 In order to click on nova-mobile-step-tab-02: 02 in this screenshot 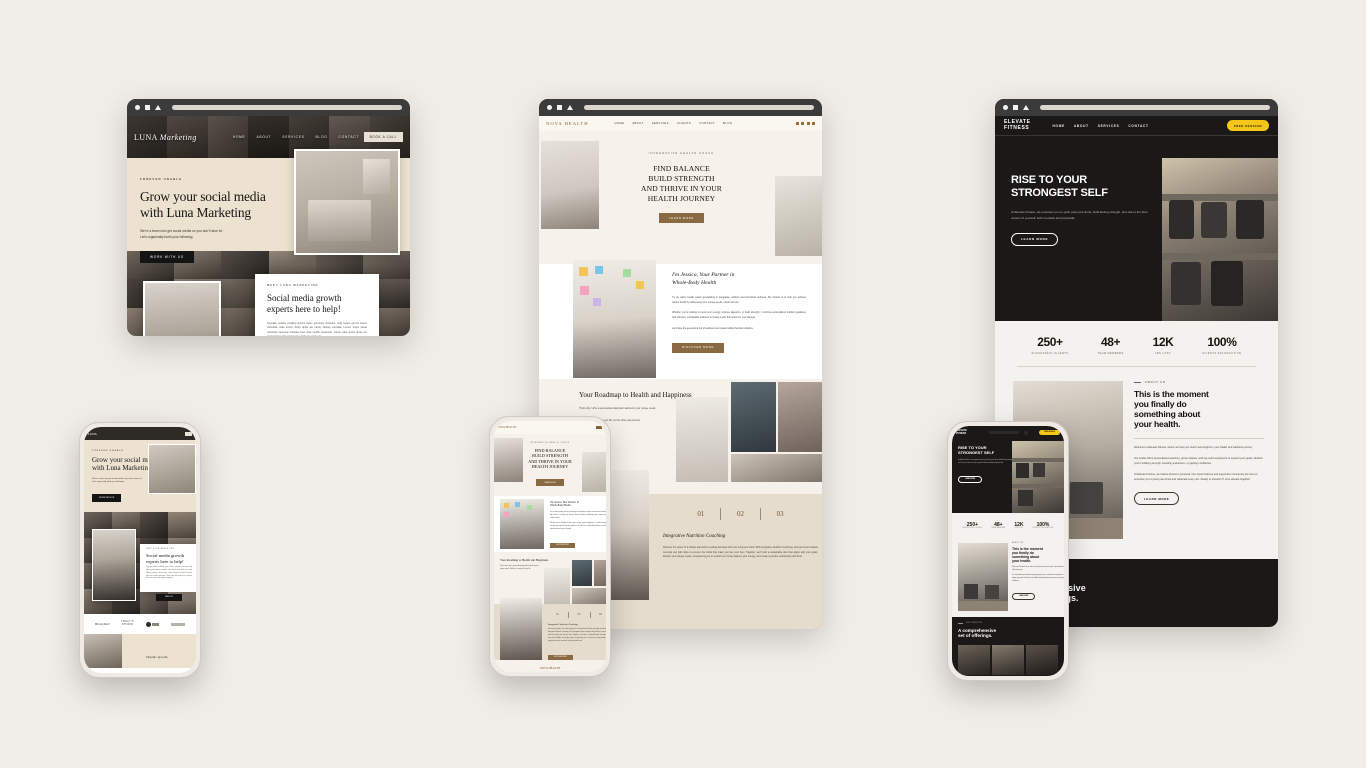, I will do `click(579, 615)`.